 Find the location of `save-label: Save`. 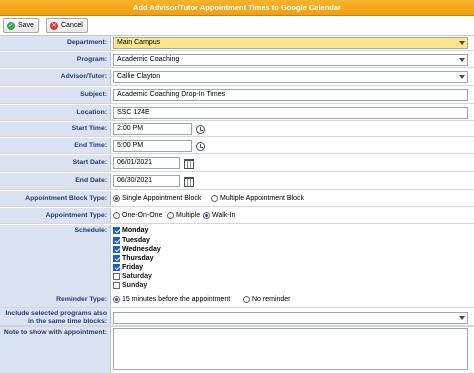

save-label: Save is located at coordinates (26, 25).